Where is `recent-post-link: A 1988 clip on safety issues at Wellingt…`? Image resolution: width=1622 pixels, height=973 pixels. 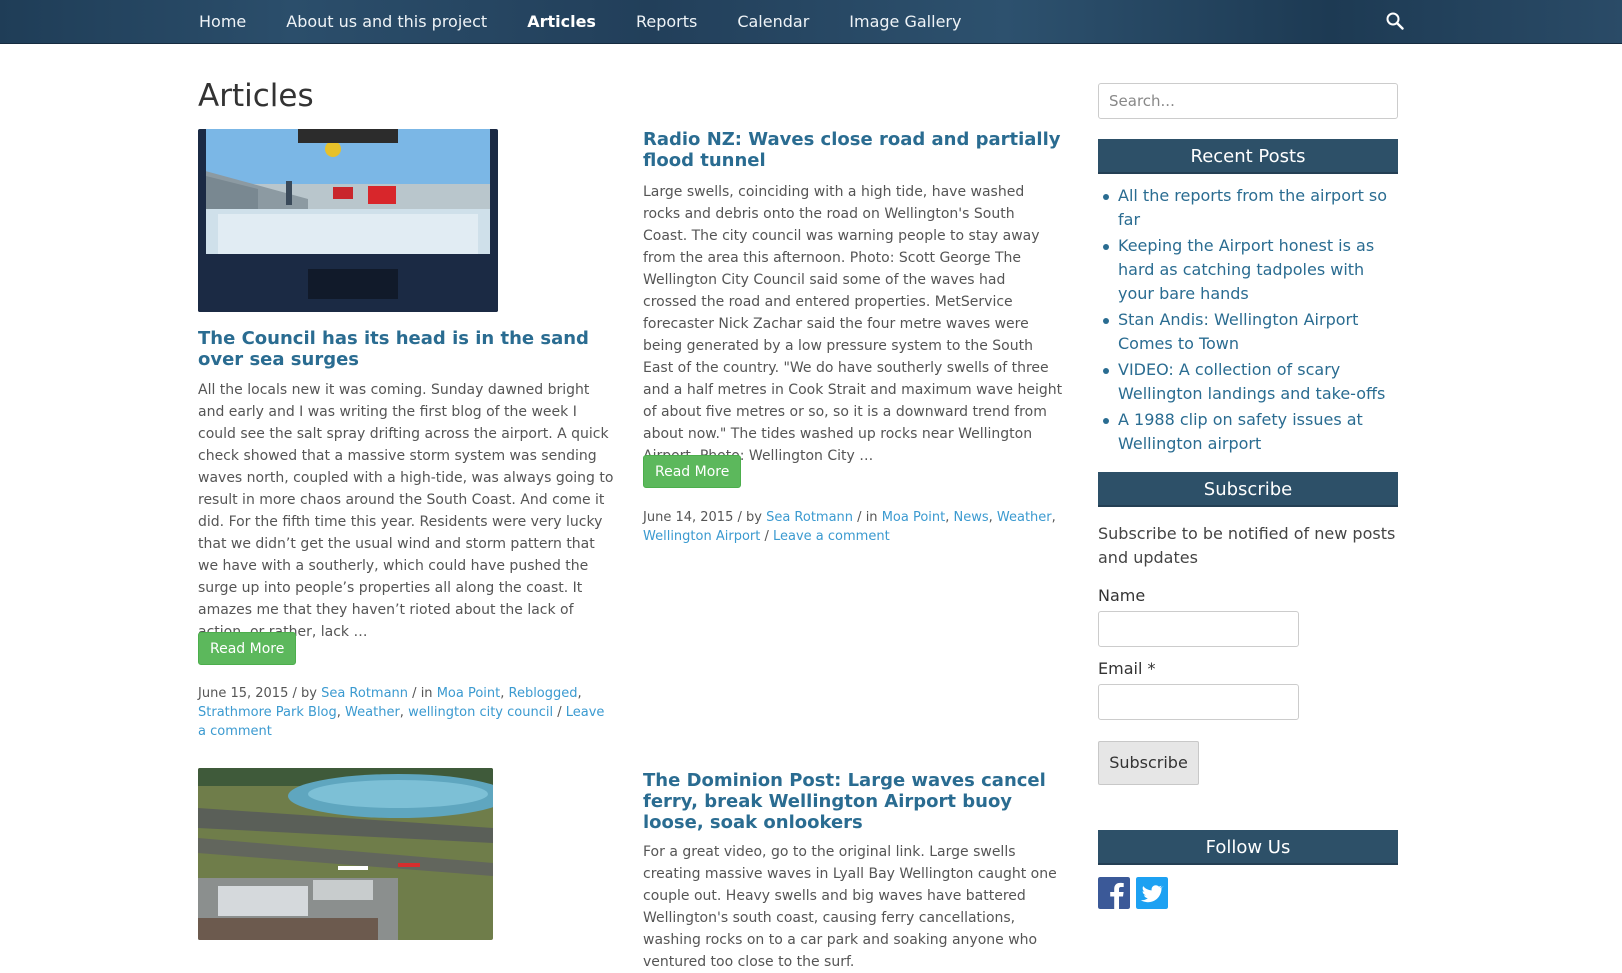 recent-post-link: A 1988 clip on safety issues at Wellingt… is located at coordinates (1240, 431).